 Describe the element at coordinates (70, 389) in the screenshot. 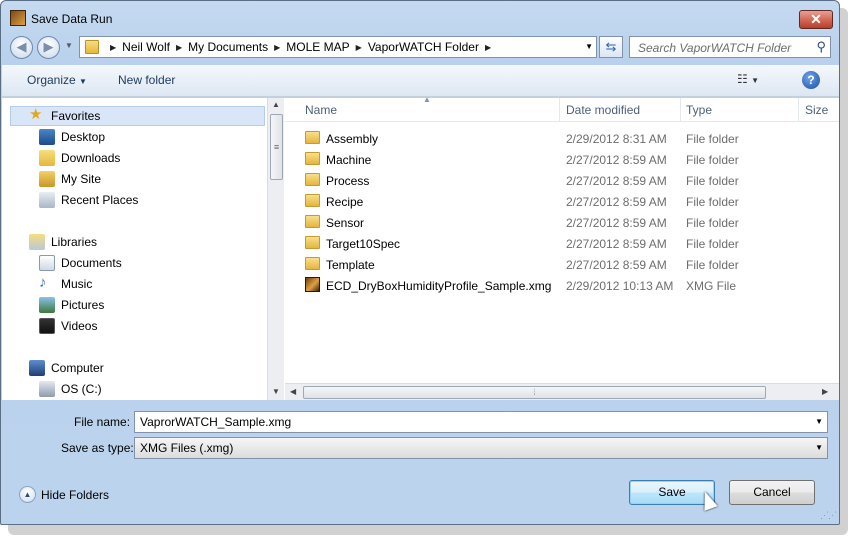

I see `nav-item-os-c: OS (C:)` at that location.